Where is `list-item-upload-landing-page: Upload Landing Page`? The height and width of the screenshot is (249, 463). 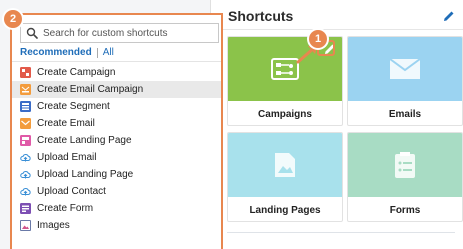 list-item-upload-landing-page: Upload Landing Page is located at coordinates (116, 174).